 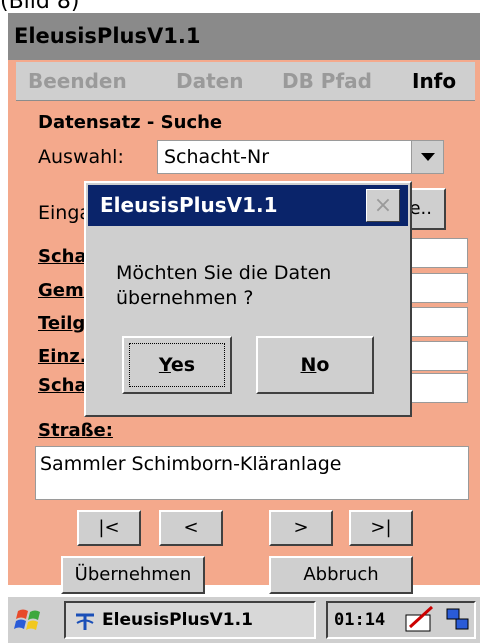 What do you see at coordinates (109, 528) in the screenshot?
I see `nav-first-button: |<` at bounding box center [109, 528].